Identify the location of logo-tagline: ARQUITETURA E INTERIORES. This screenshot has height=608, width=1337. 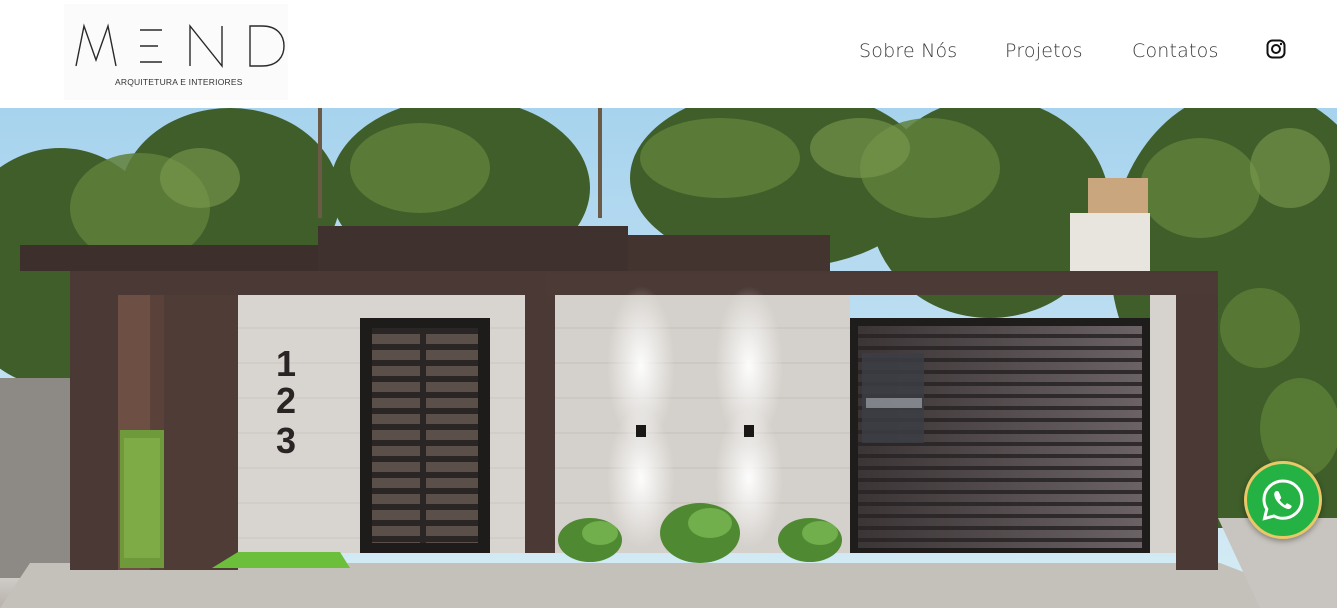
(179, 82).